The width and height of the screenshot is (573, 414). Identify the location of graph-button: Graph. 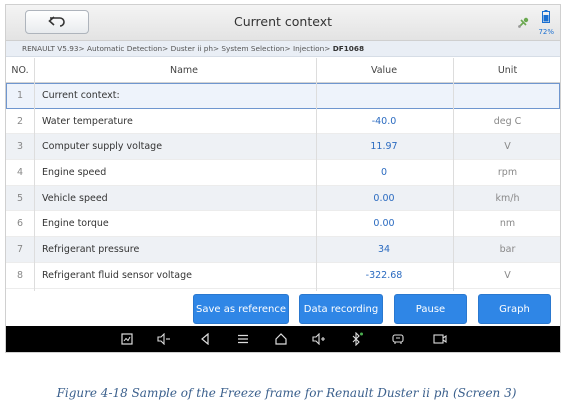
(514, 309).